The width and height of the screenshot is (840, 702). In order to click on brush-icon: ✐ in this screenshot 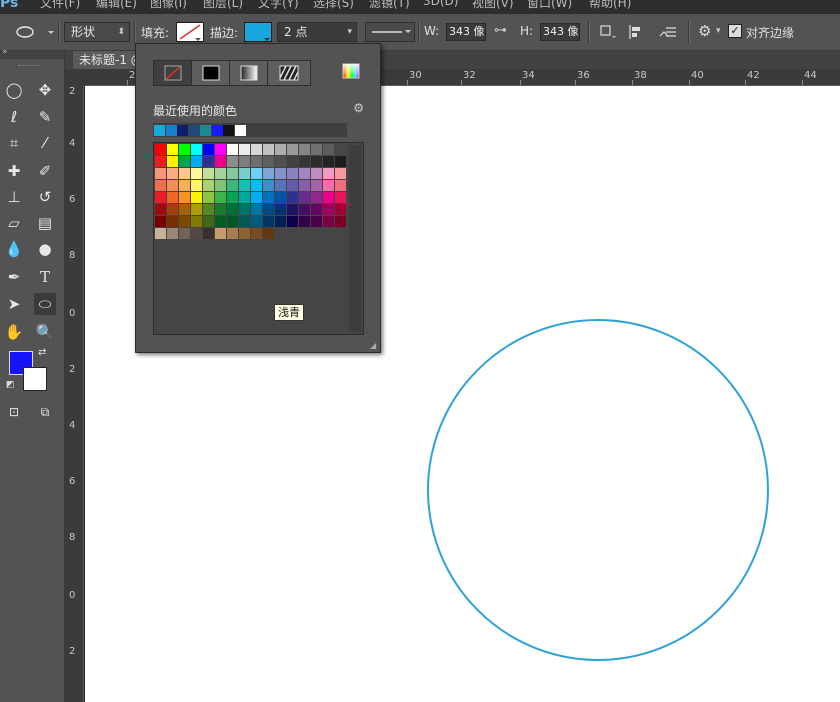, I will do `click(45, 171)`.